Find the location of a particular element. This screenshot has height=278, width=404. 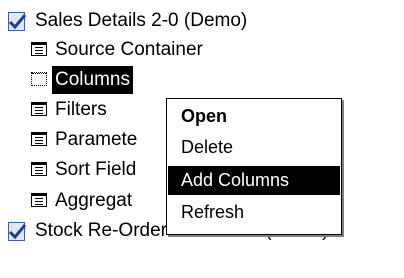

menu-item-open: Open is located at coordinates (254, 116).